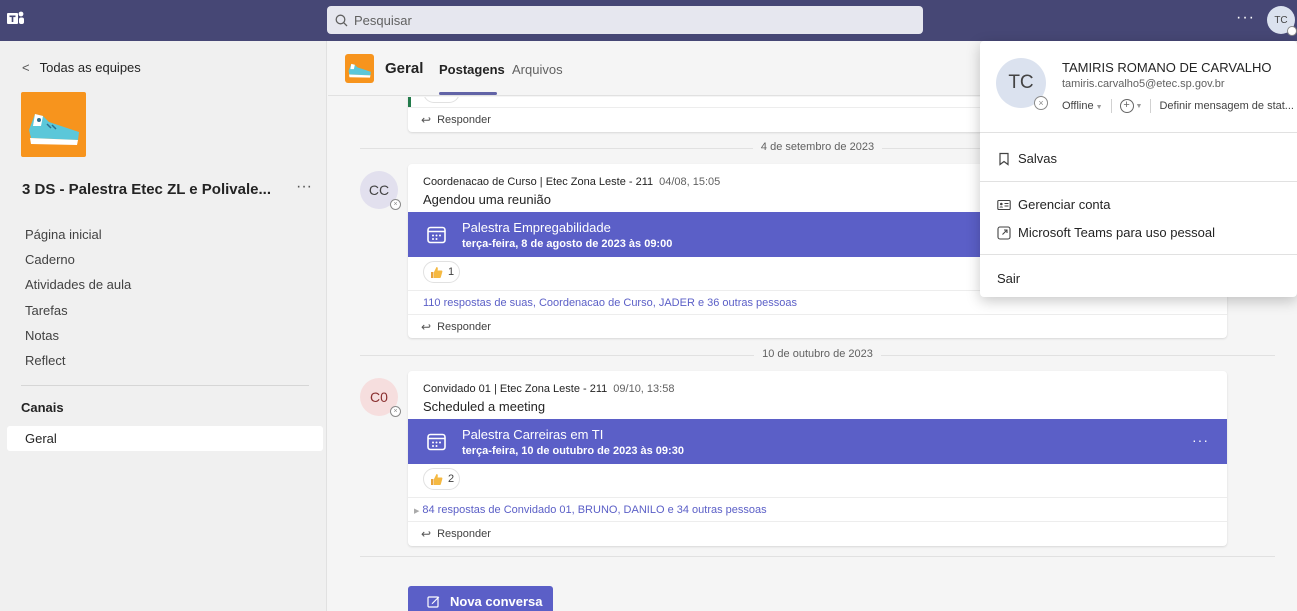  I want to click on channel-item-geral: Geral, so click(165, 438).